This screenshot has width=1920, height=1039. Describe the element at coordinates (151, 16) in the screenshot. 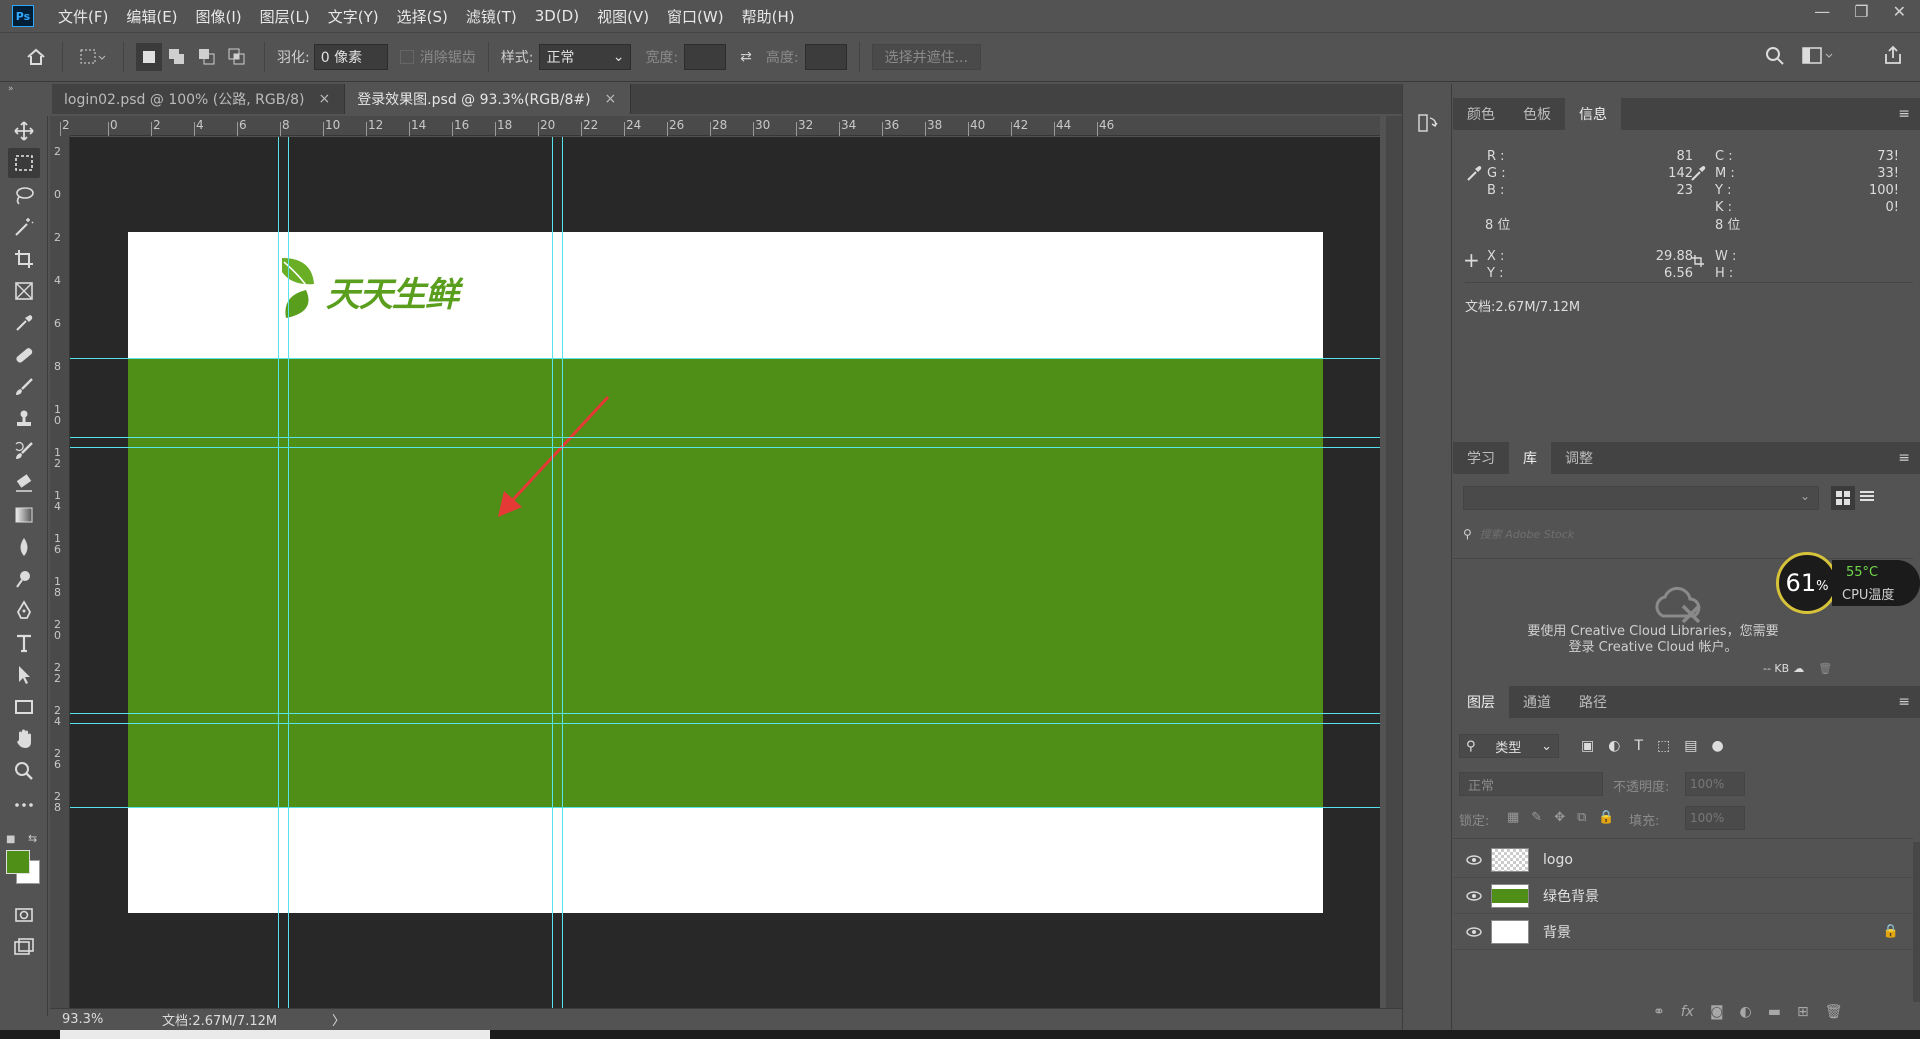

I see `menu-edit: 编辑(E)` at that location.